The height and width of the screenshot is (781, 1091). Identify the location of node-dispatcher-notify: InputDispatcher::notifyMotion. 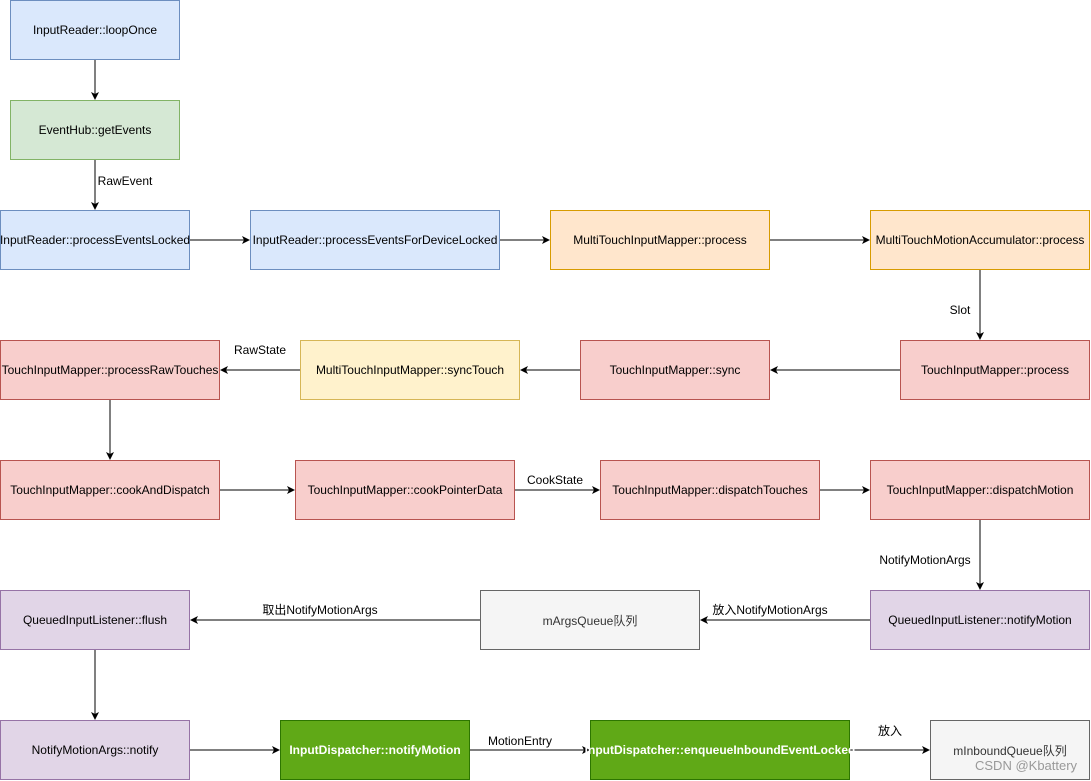
(375, 750).